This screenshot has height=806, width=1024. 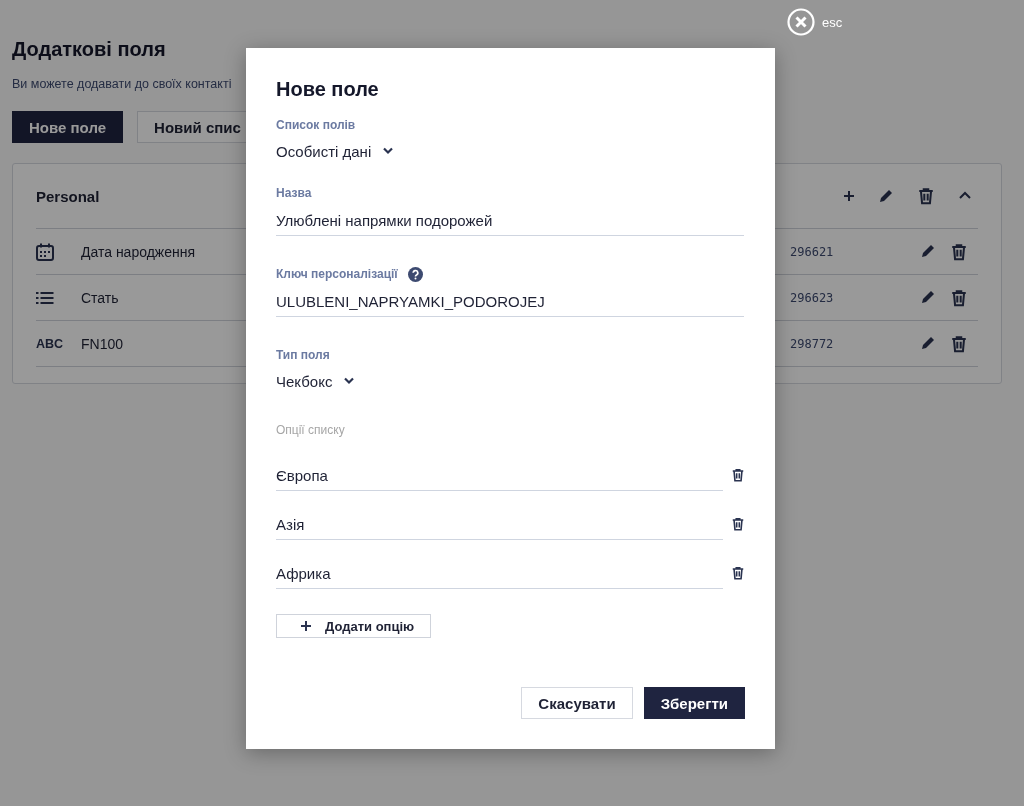 I want to click on help-icon, so click(x=415, y=274).